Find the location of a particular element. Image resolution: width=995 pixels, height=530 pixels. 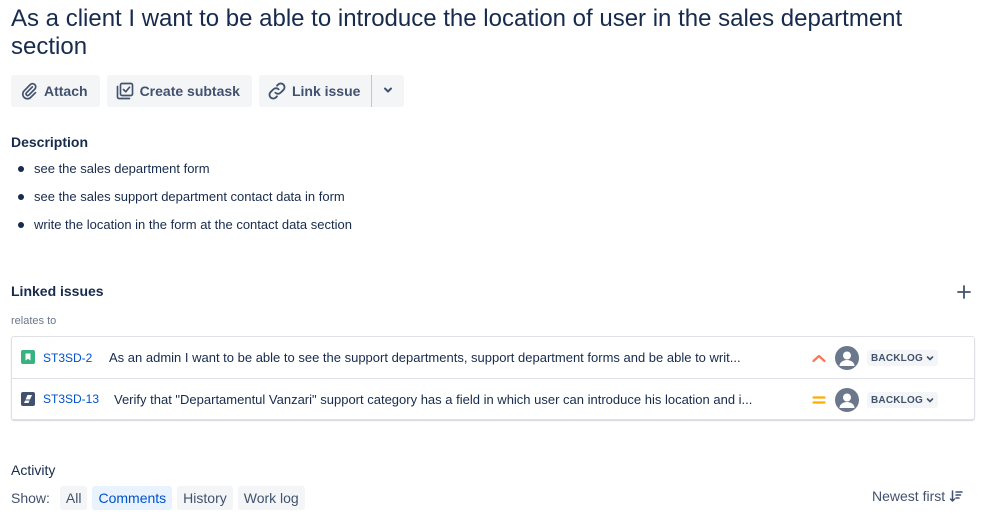

description-heading: Description is located at coordinates (50, 142).